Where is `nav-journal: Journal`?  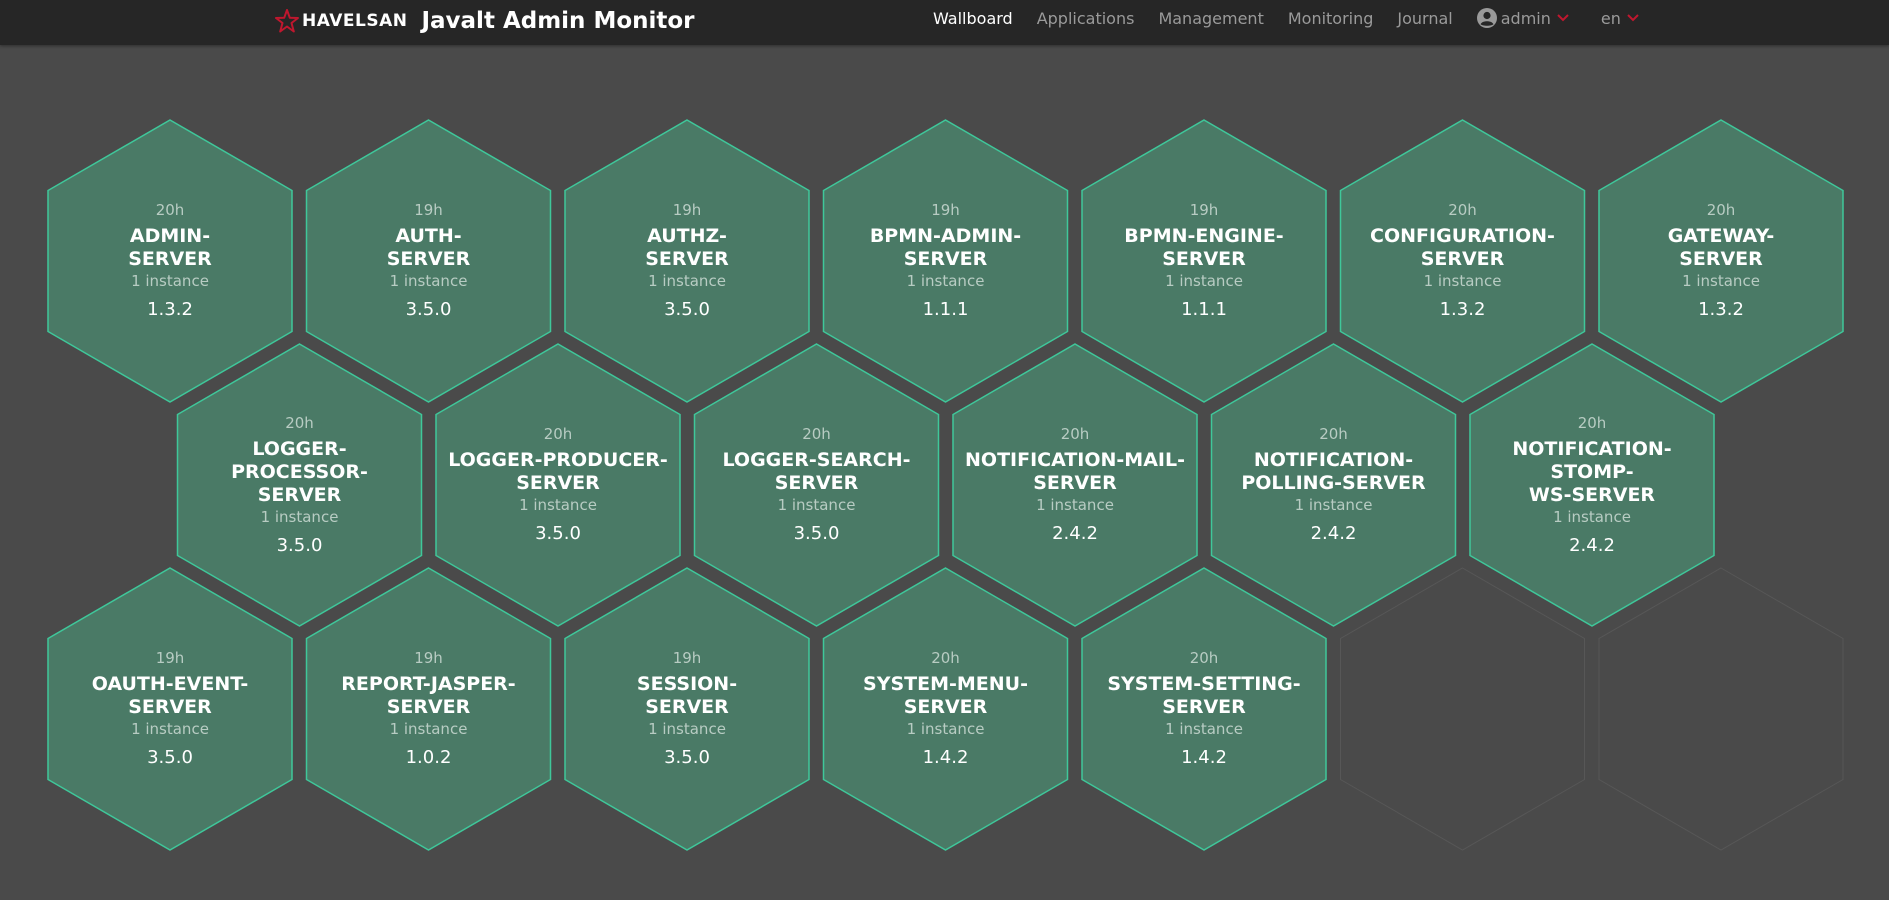
nav-journal: Journal is located at coordinates (1424, 18).